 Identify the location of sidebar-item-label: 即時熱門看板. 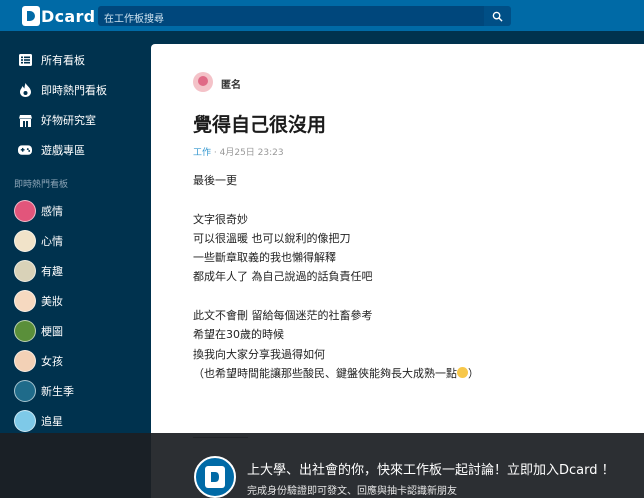
(74, 90).